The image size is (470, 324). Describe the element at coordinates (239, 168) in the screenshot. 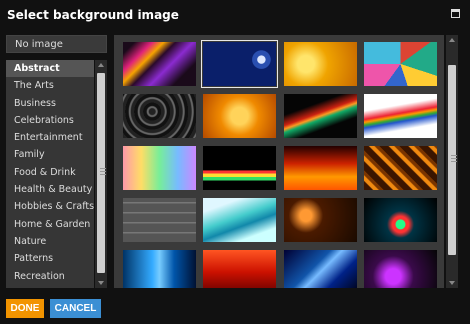

I see `thumbnail-equalizer-bars` at that location.